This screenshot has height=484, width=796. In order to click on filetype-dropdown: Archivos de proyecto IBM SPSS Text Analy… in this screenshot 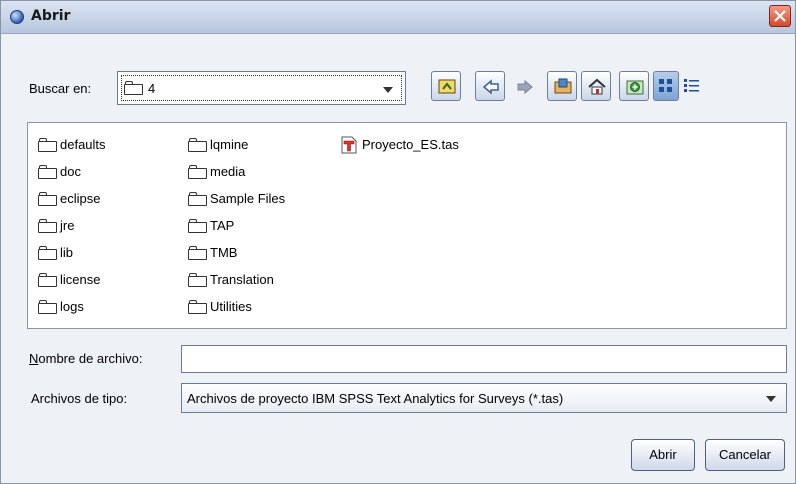, I will do `click(484, 398)`.